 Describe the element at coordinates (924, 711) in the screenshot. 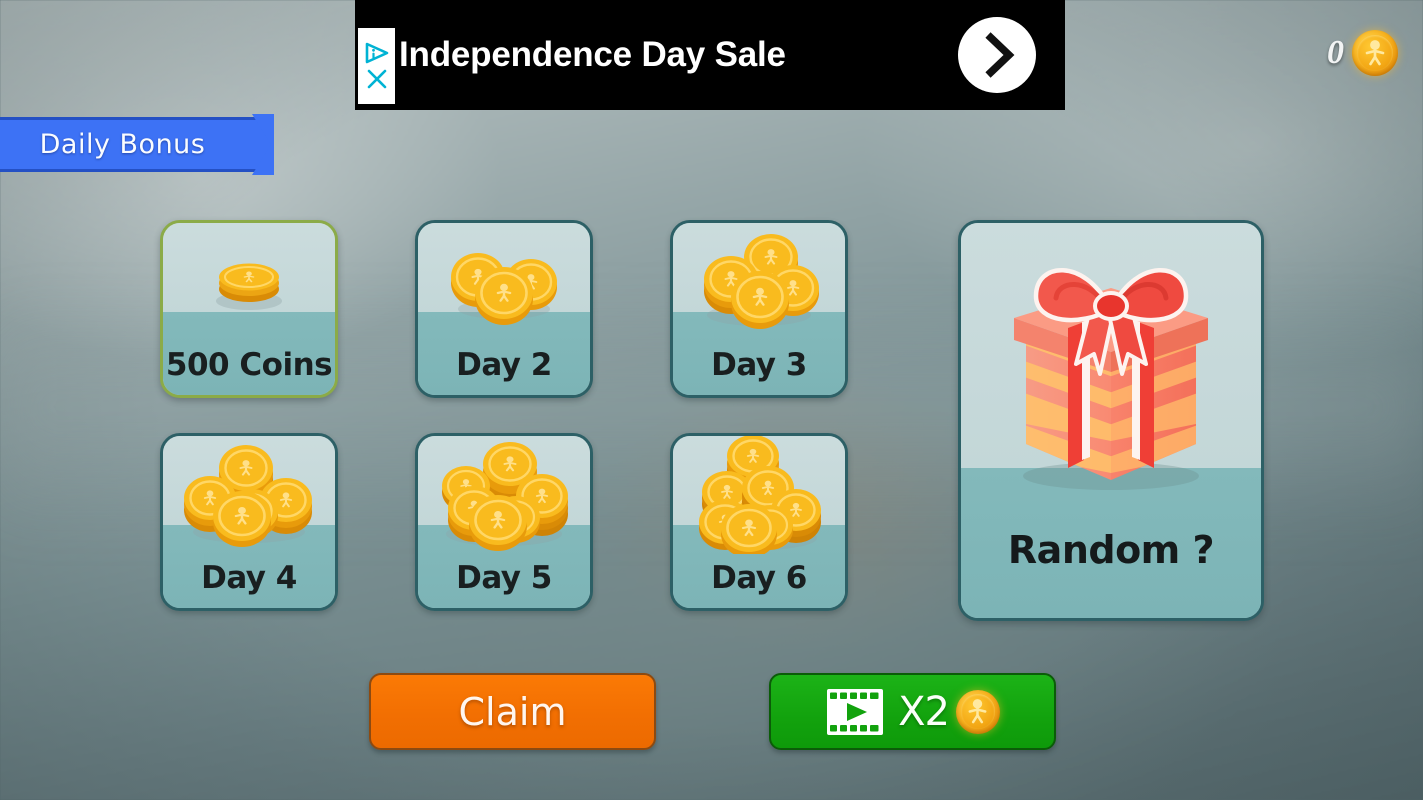

I see `x2-button-label: X2` at that location.